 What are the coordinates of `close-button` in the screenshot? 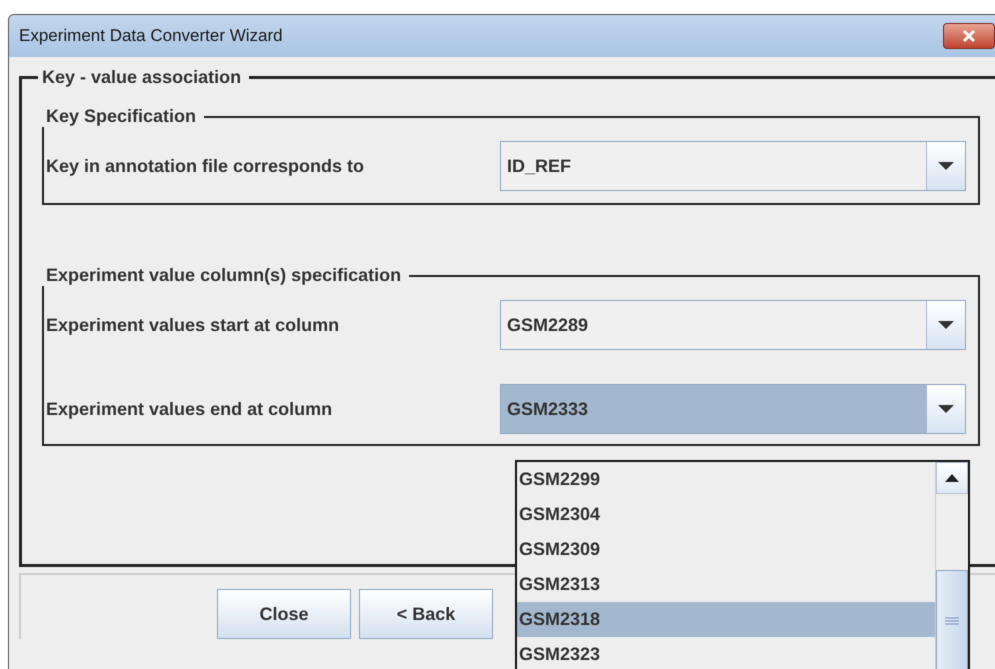 It's located at (969, 36).